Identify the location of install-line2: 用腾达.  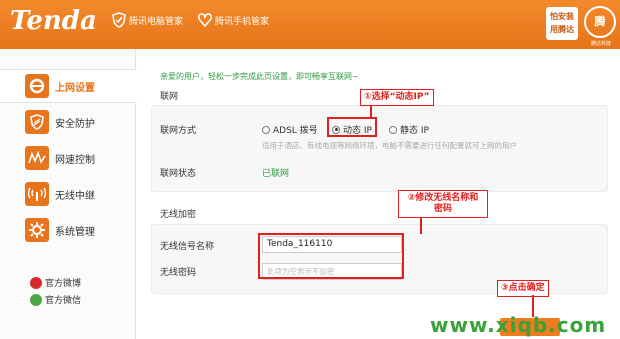
(562, 29).